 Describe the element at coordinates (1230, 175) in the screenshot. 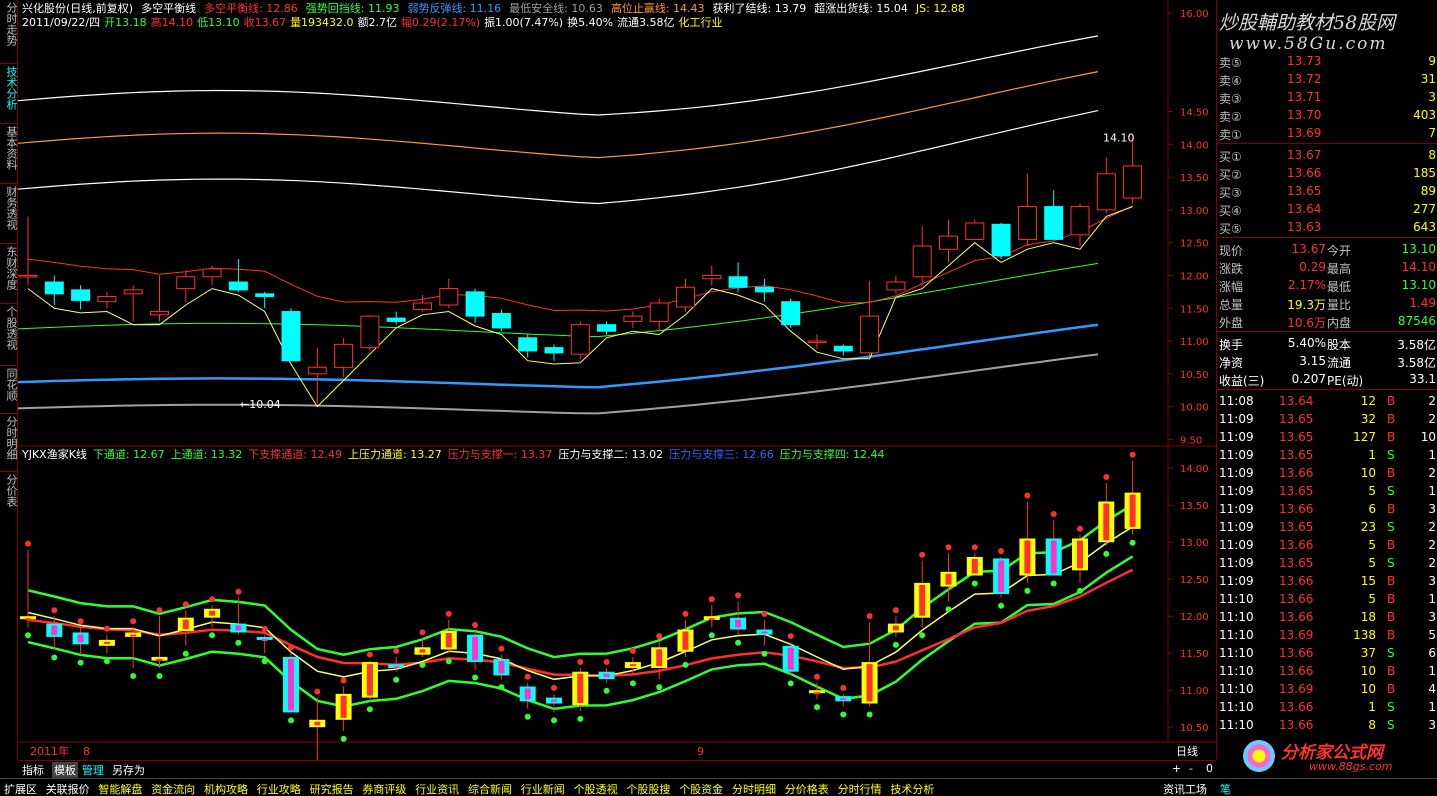

I see `buy-label: 买②` at that location.